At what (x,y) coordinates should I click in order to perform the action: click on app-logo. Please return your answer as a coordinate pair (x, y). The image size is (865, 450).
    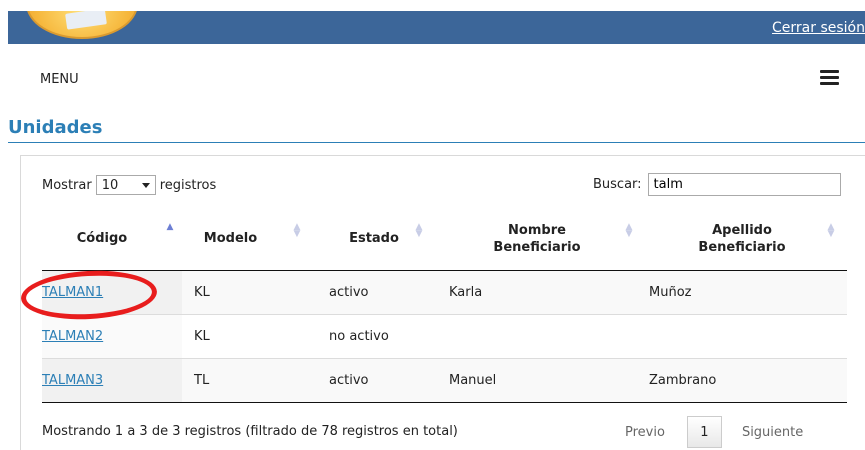
    Looking at the image, I should click on (82, 25).